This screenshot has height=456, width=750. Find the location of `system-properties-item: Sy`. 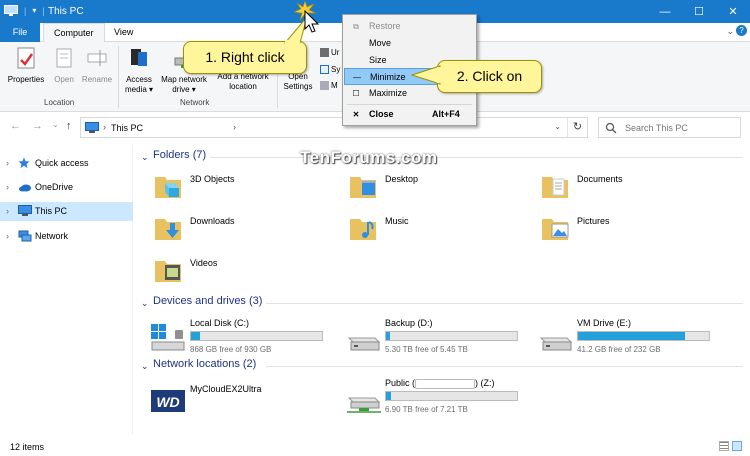

system-properties-item: Sy is located at coordinates (330, 69).